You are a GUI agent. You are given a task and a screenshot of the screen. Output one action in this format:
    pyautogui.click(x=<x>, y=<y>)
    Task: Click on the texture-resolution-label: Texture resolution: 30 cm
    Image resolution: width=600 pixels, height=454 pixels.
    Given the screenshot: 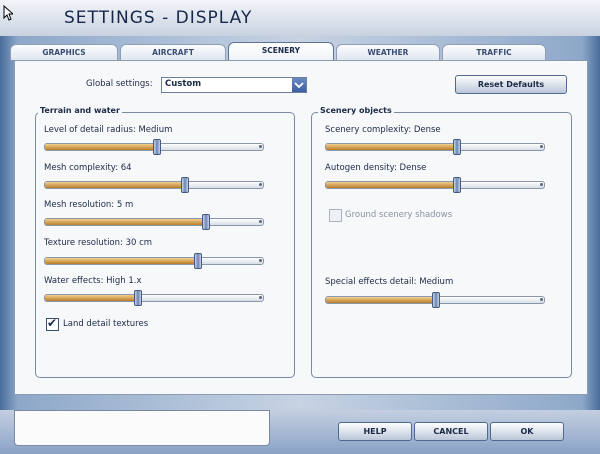 What is the action you would take?
    pyautogui.click(x=98, y=243)
    